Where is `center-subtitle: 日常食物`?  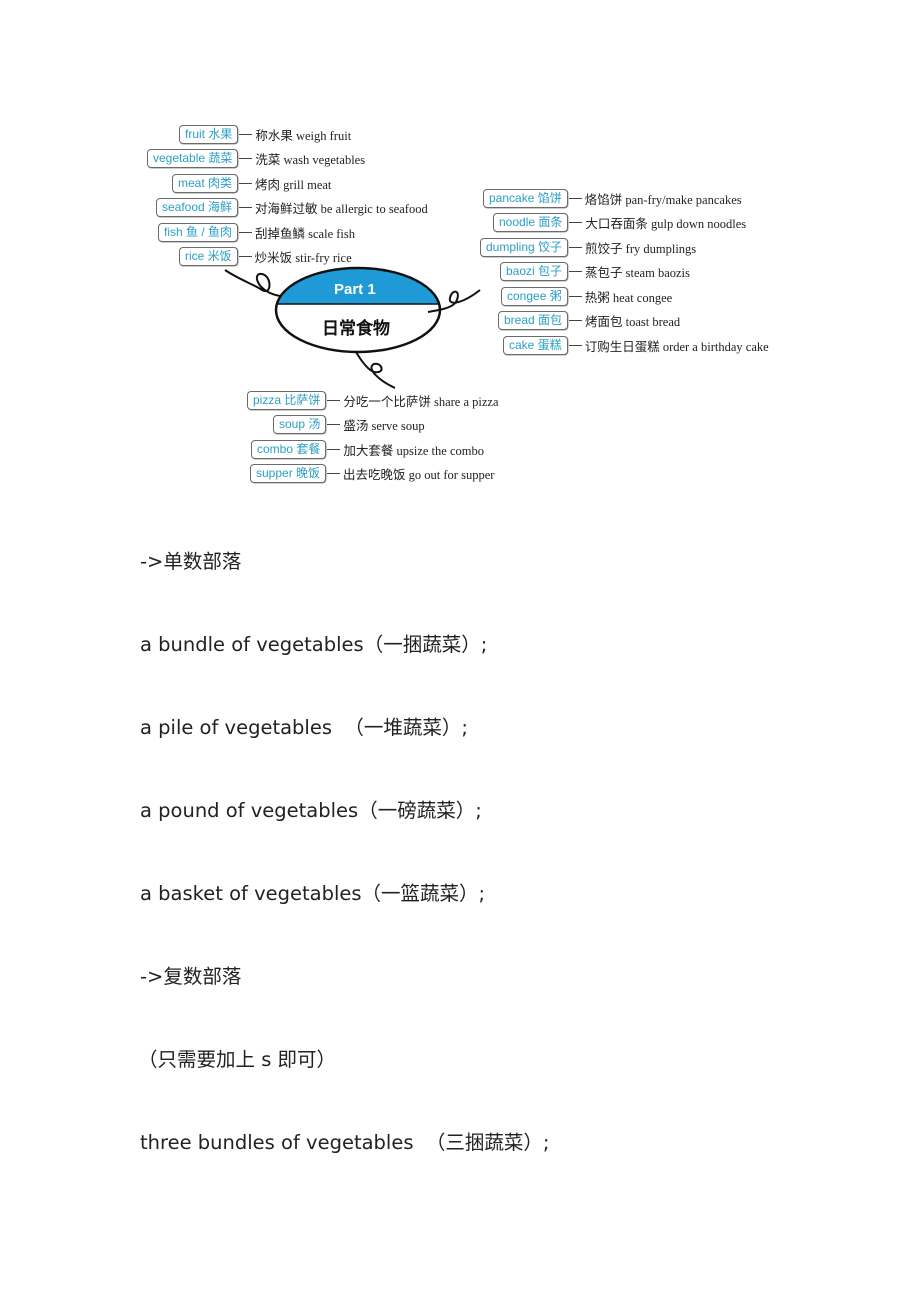
center-subtitle: 日常食物 is located at coordinates (356, 329).